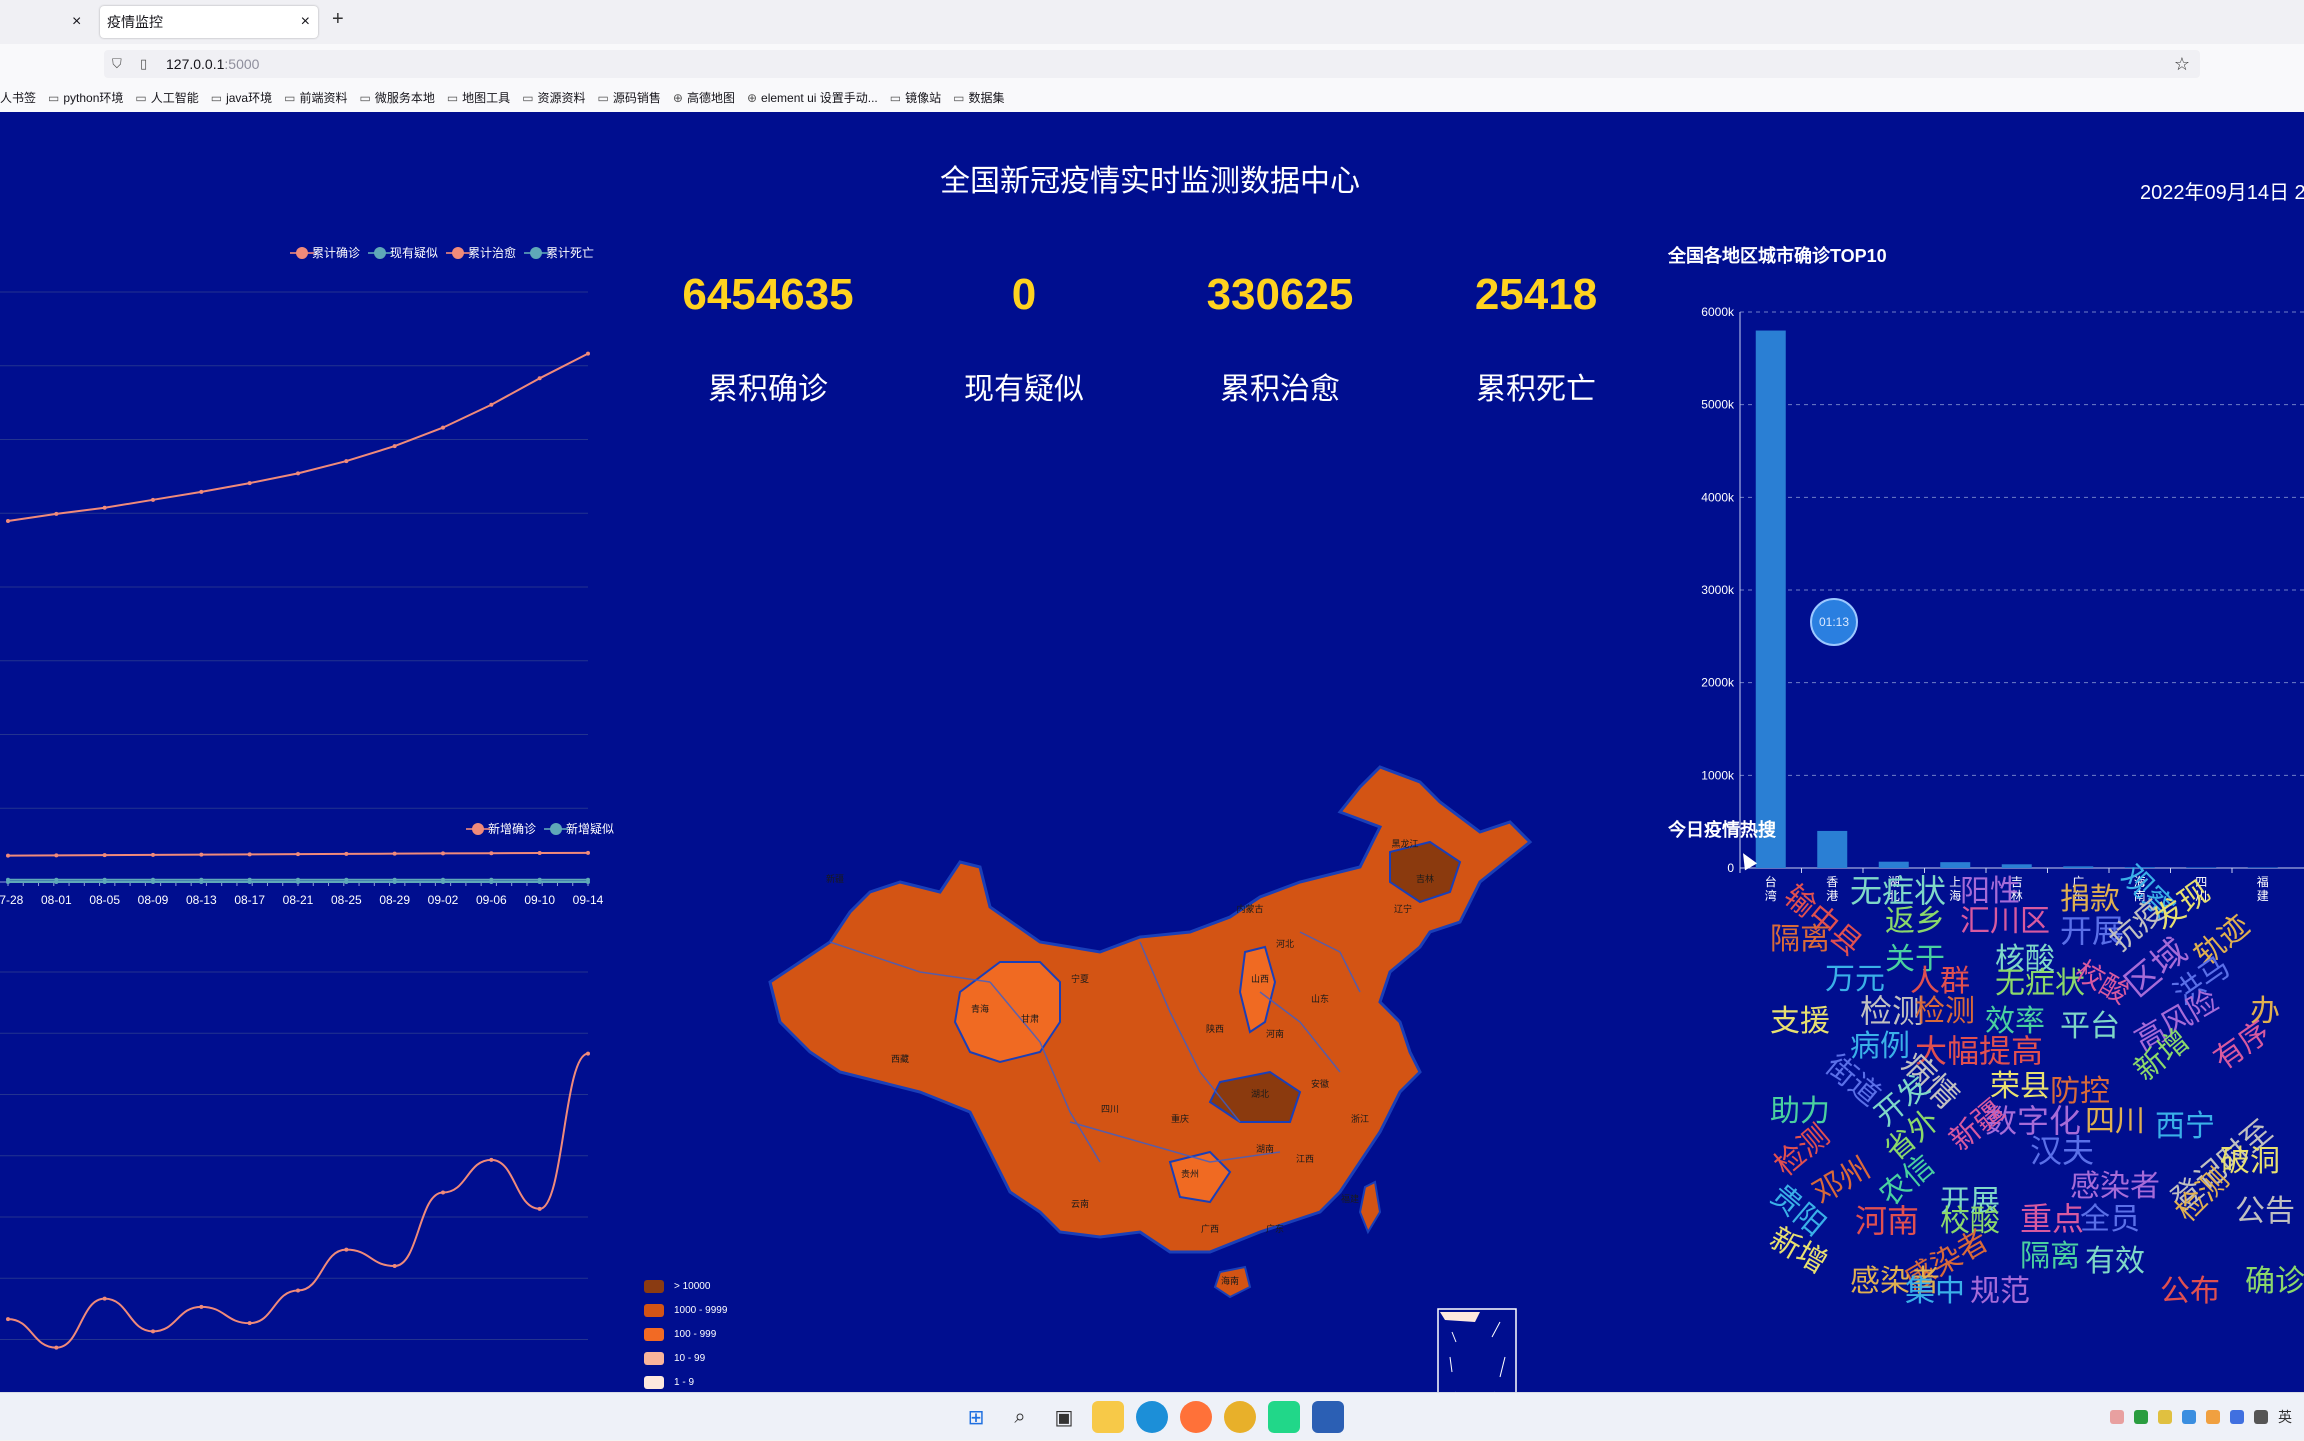 This screenshot has width=2304, height=1441. What do you see at coordinates (85, 98) in the screenshot?
I see `bookmark-item: ▭python环境` at bounding box center [85, 98].